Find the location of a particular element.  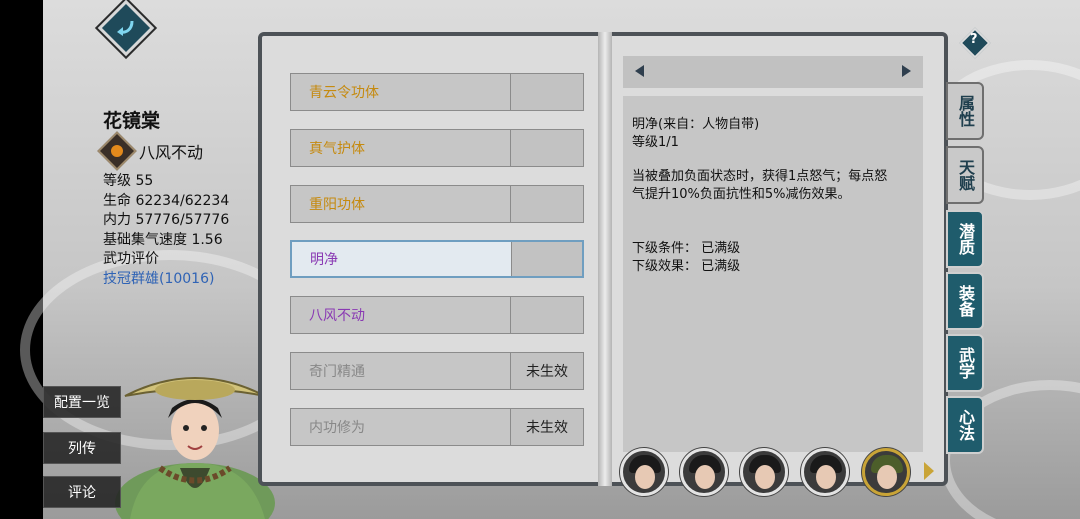

skill-row-mingjing: 明净 is located at coordinates (437, 259).